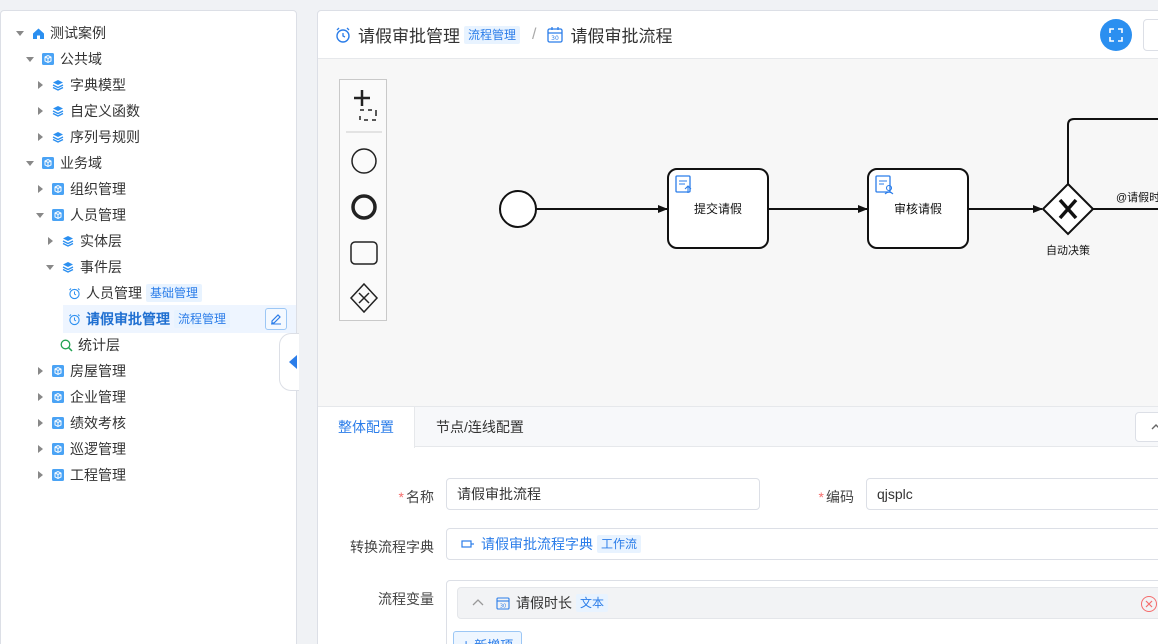  What do you see at coordinates (98, 85) in the screenshot?
I see `tree-item-label: 字典模型` at bounding box center [98, 85].